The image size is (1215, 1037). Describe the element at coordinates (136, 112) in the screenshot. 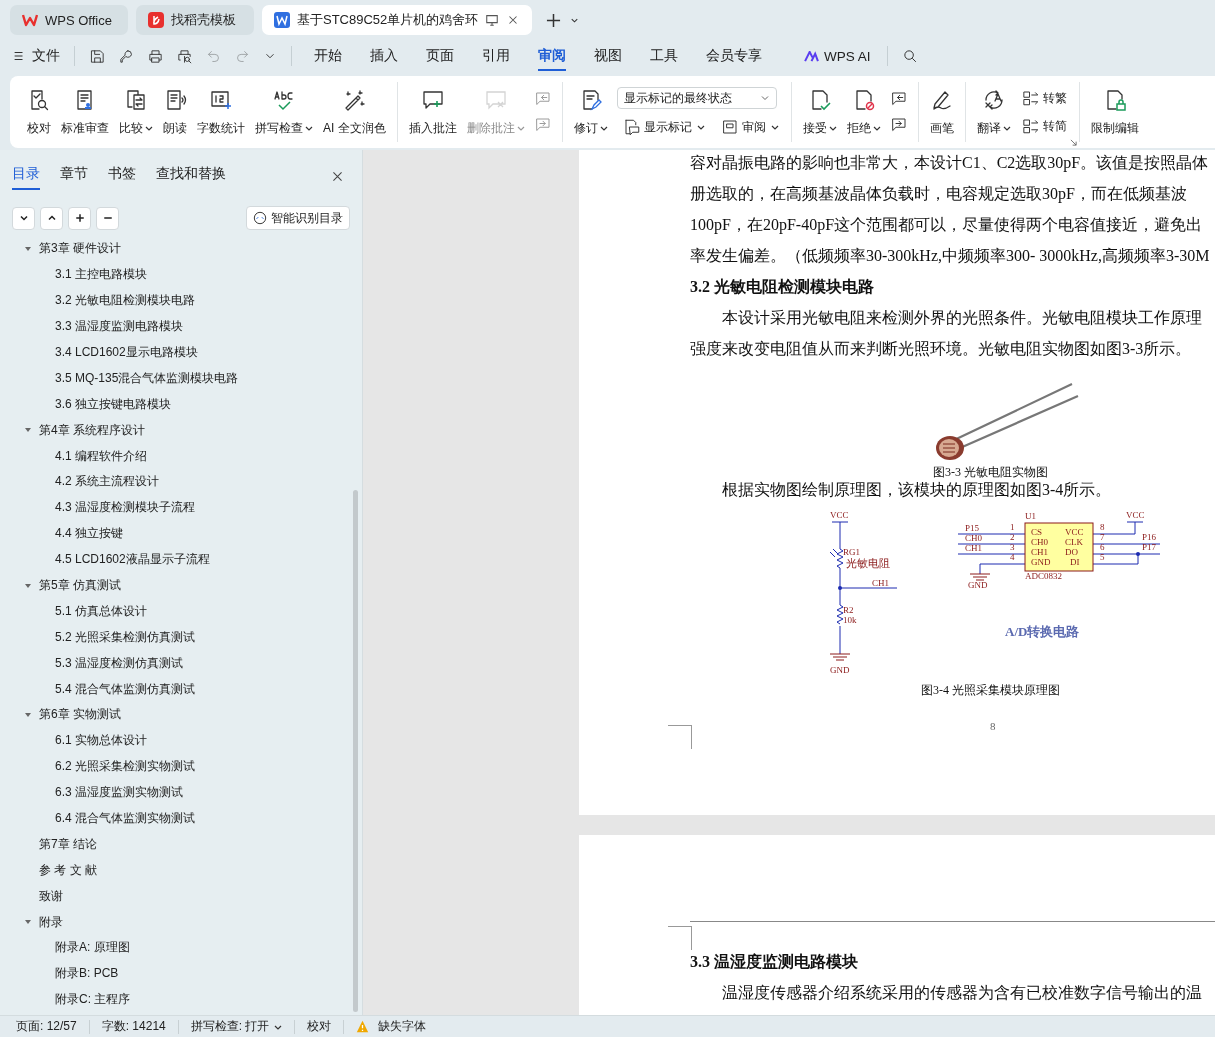

I see `ribbon-button: 比较` at that location.